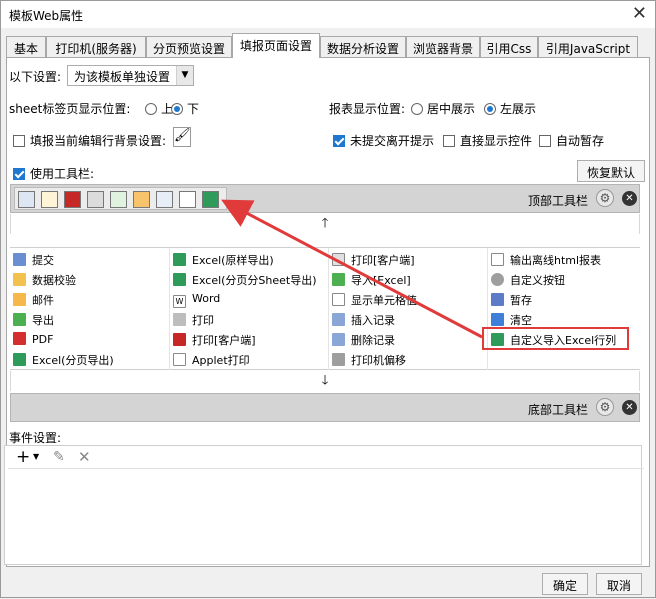 This screenshot has height=599, width=656. I want to click on move-down-arrow: 🡓, so click(325, 381).